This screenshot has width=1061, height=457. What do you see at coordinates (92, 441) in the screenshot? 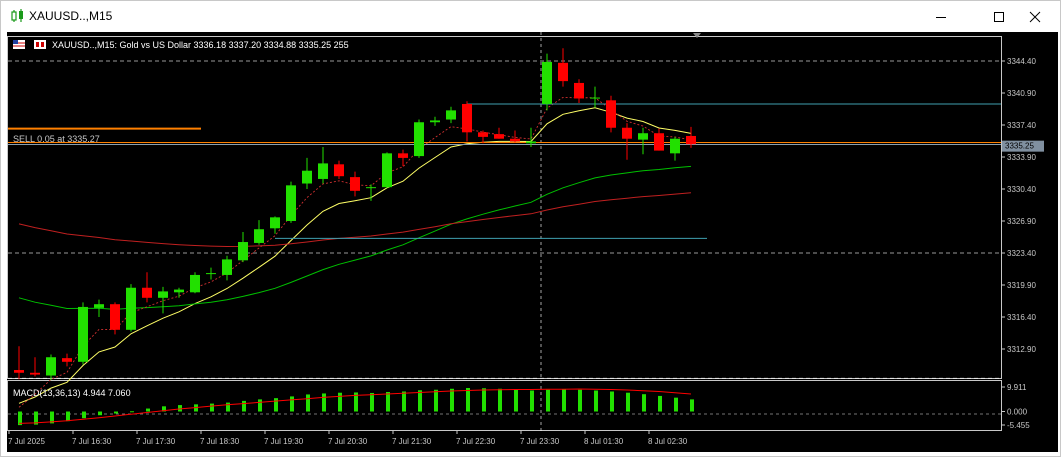
I see `time-tick-label: 7 Jul 16:30` at bounding box center [92, 441].